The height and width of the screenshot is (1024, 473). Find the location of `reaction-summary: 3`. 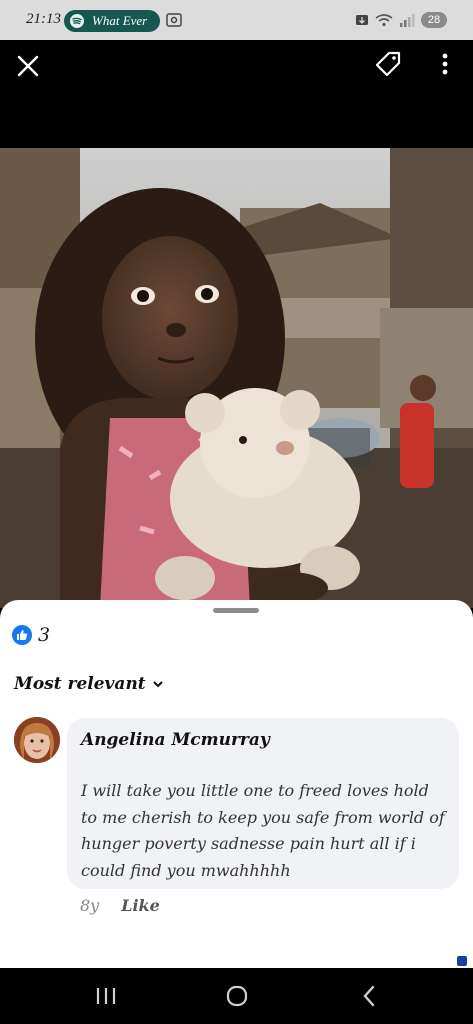

reaction-summary: 3 is located at coordinates (31, 635).